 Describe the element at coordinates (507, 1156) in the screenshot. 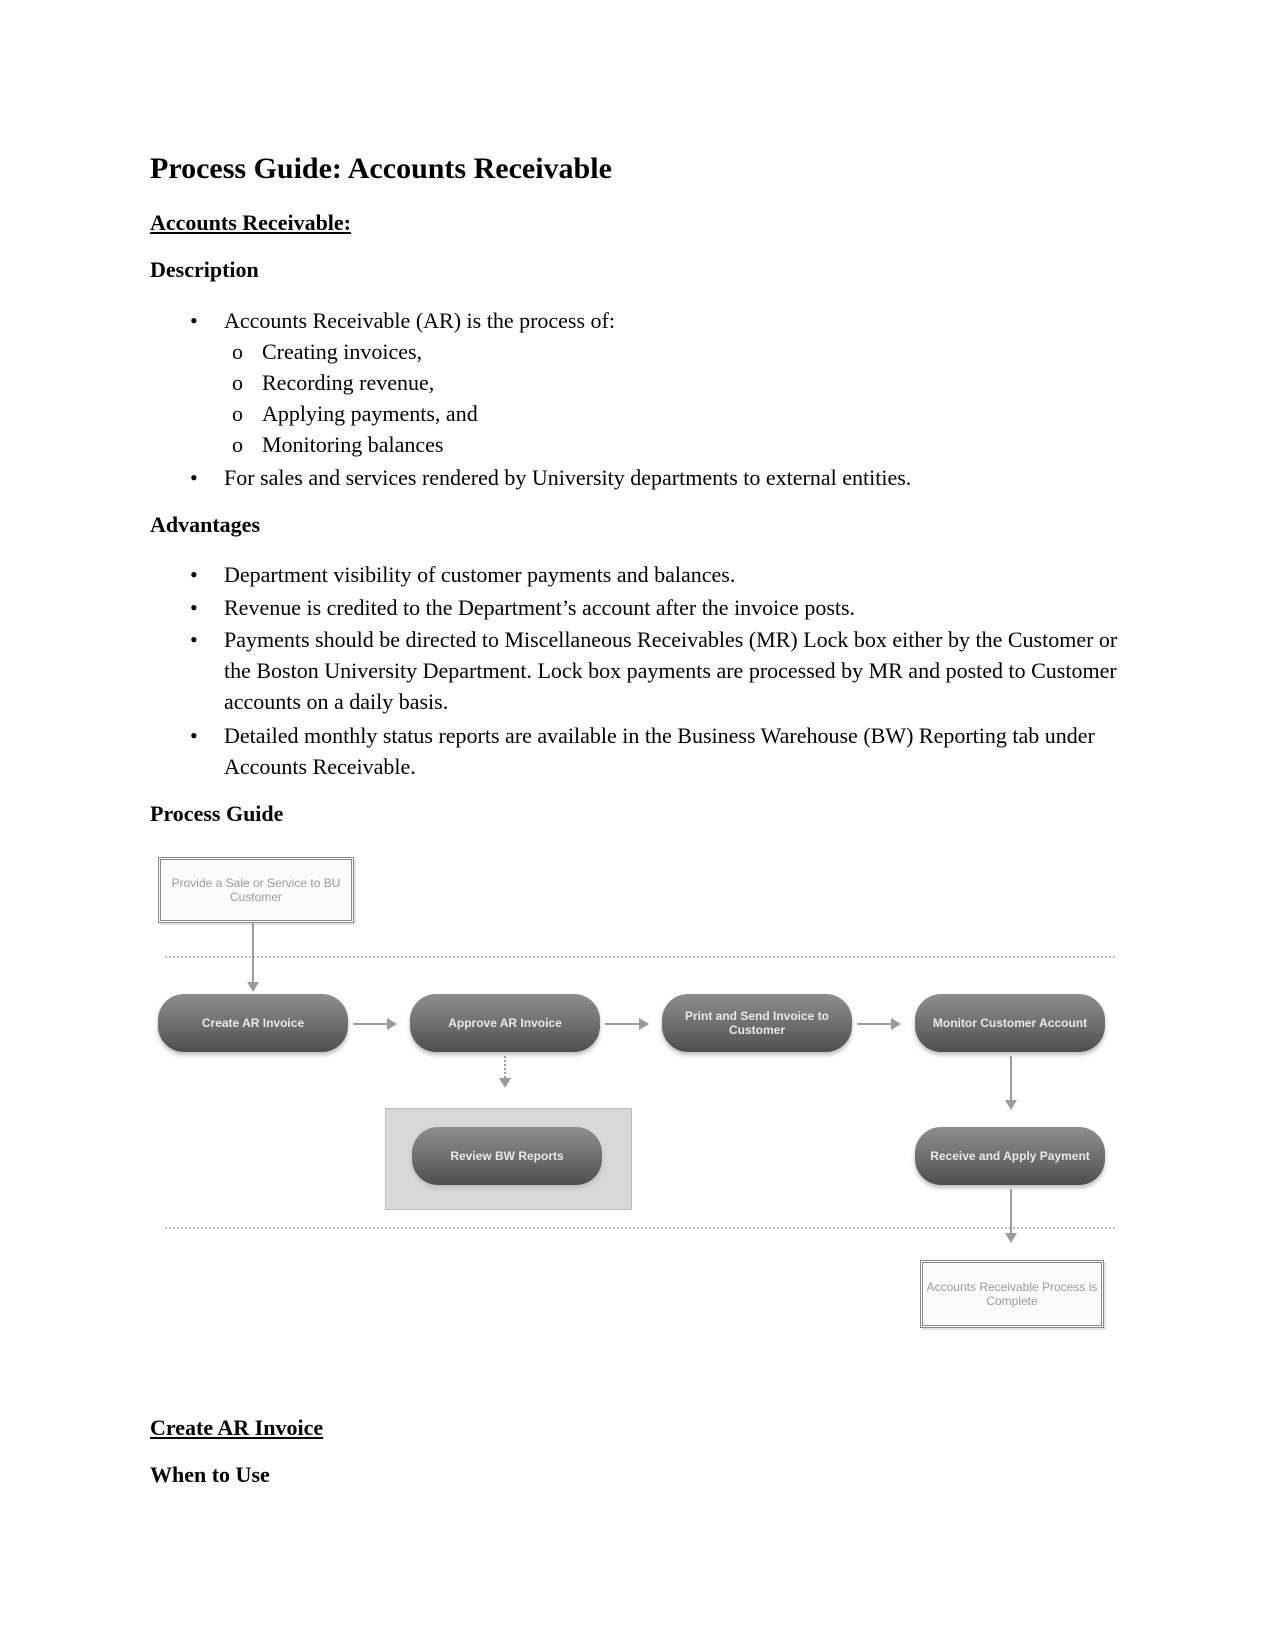

I see `flow-step-review-bw-reports: Review BW Reports` at that location.